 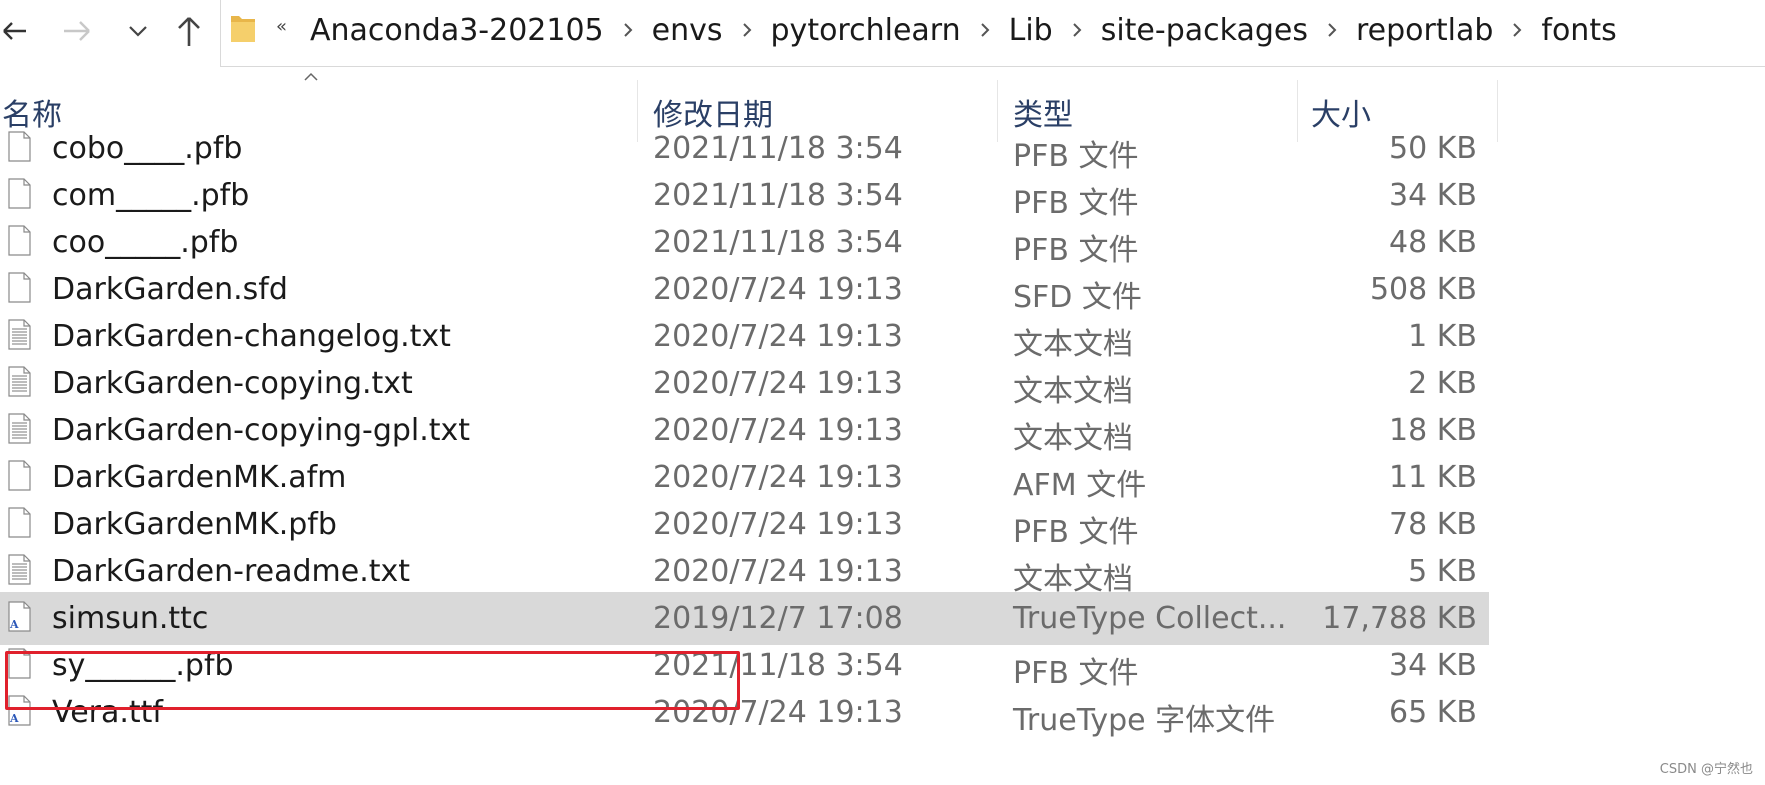 I want to click on breadcrumb-item: Lib, so click(x=1031, y=30).